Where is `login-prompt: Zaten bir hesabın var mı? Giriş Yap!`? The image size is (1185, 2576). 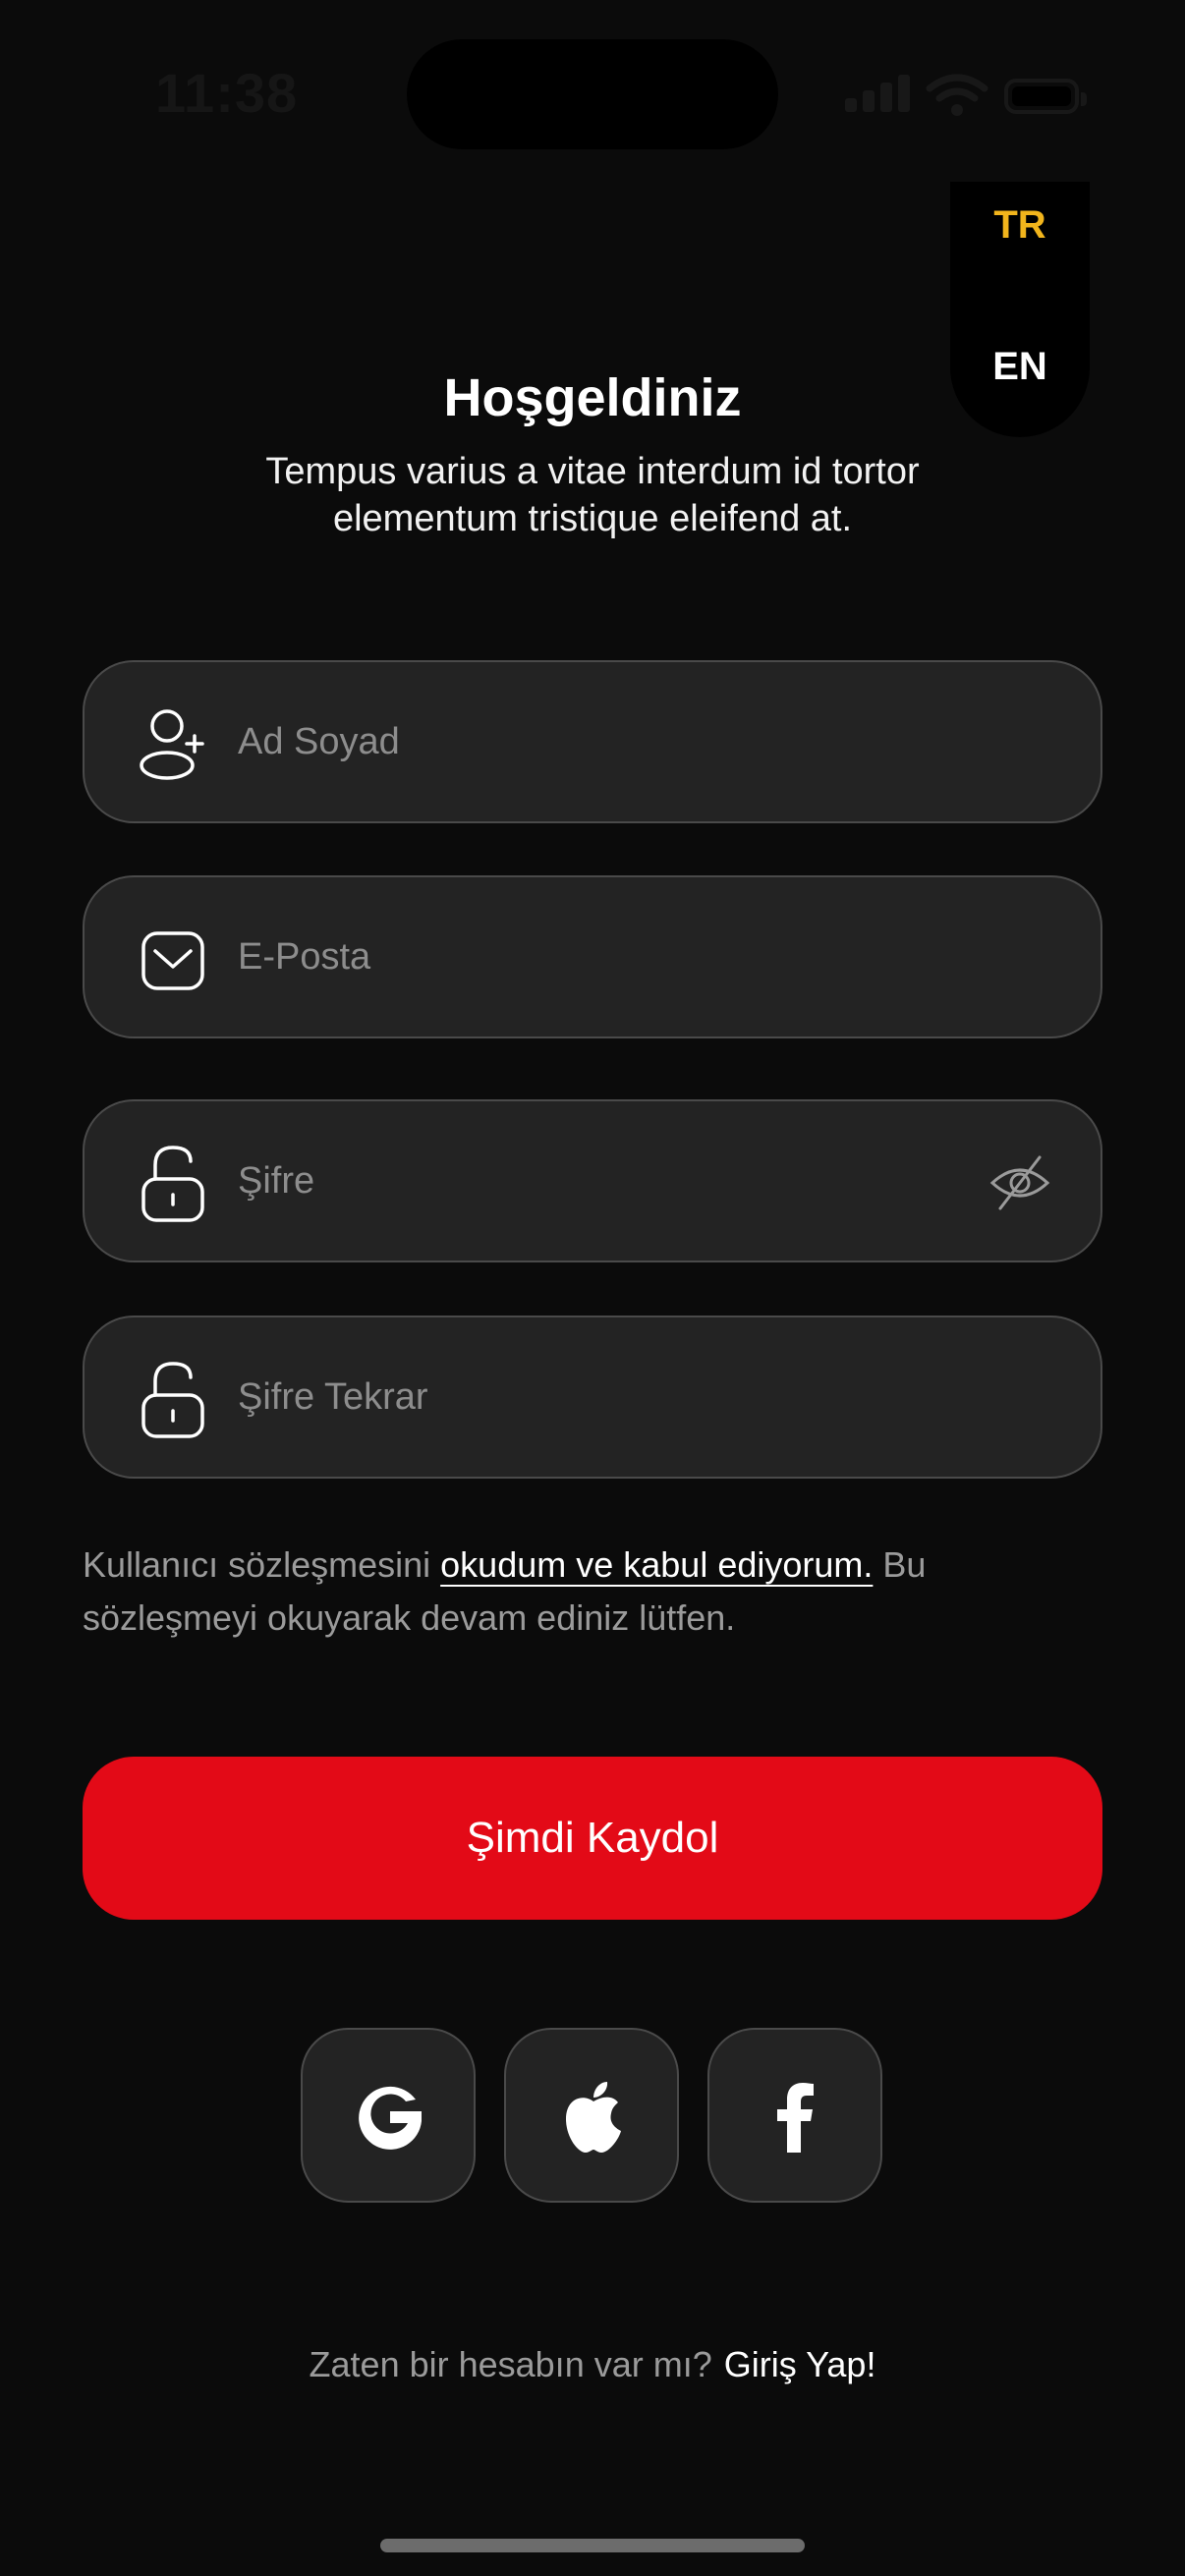
login-prompt: Zaten bir hesabın var mı? Giriş Yap! is located at coordinates (592, 2364).